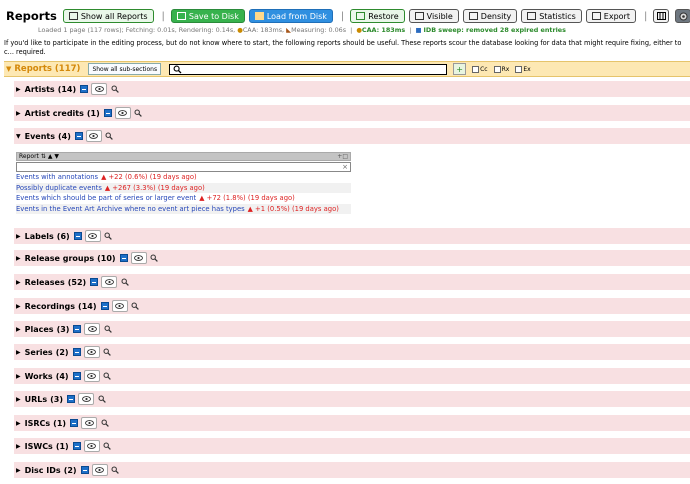 This screenshot has width=690, height=484. I want to click on section-urls: ▶ URLs (3), so click(352, 399).